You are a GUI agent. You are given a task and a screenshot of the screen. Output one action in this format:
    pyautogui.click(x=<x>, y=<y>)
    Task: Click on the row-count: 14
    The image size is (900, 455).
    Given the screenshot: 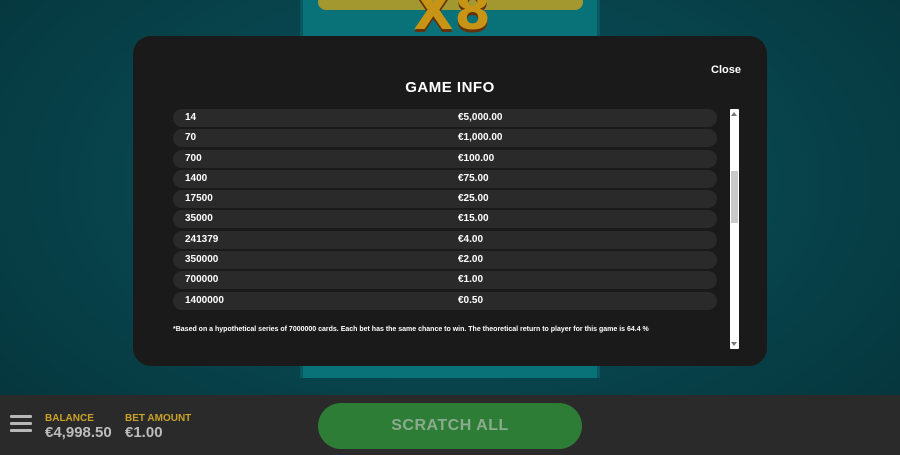 What is the action you would take?
    pyautogui.click(x=191, y=117)
    